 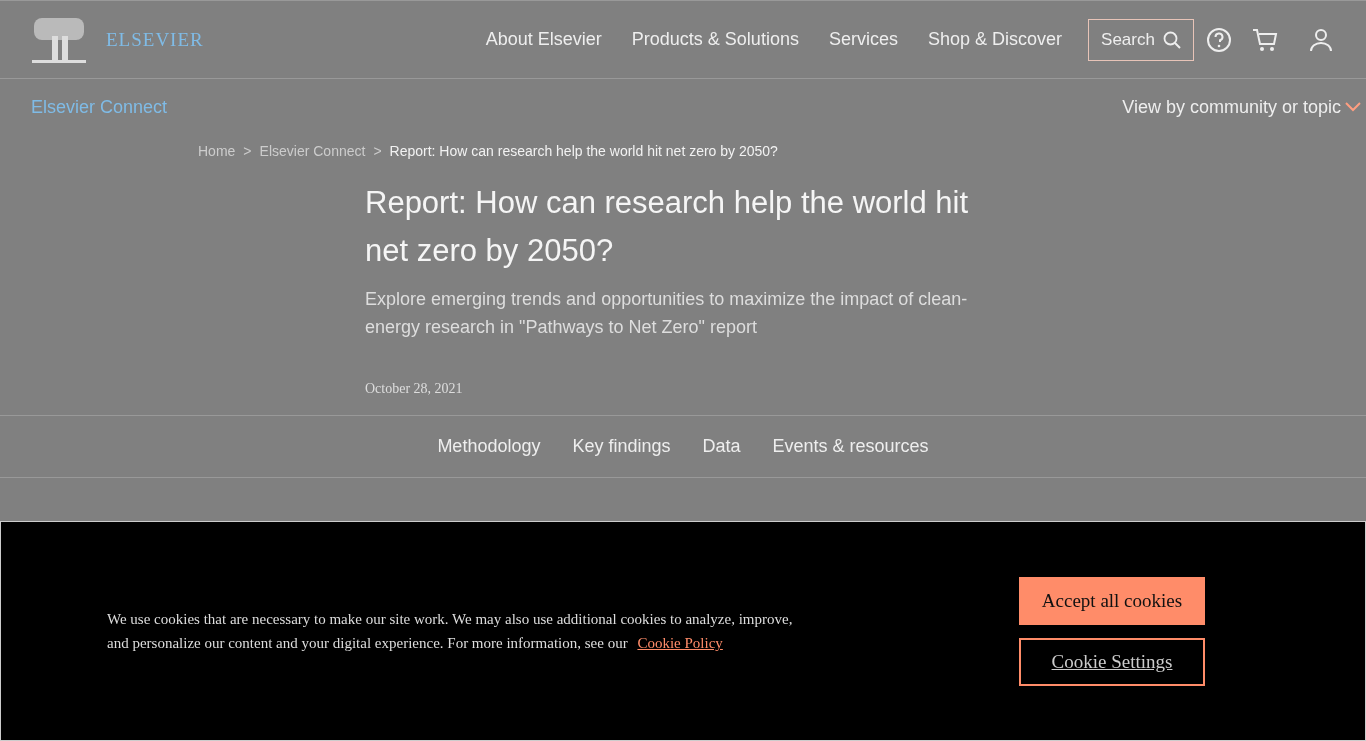 I want to click on publish-date: October 28, 2021, so click(x=414, y=389).